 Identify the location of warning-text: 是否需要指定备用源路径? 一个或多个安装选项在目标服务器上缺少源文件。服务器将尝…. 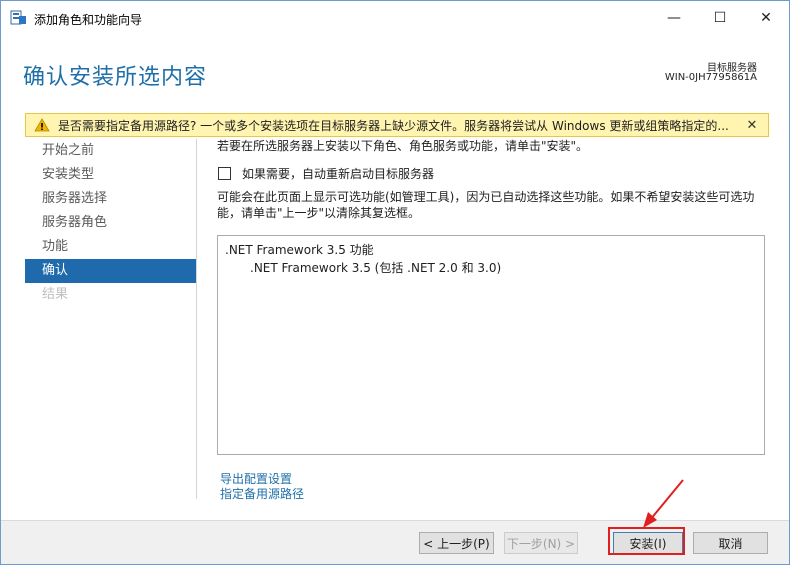
(399, 125).